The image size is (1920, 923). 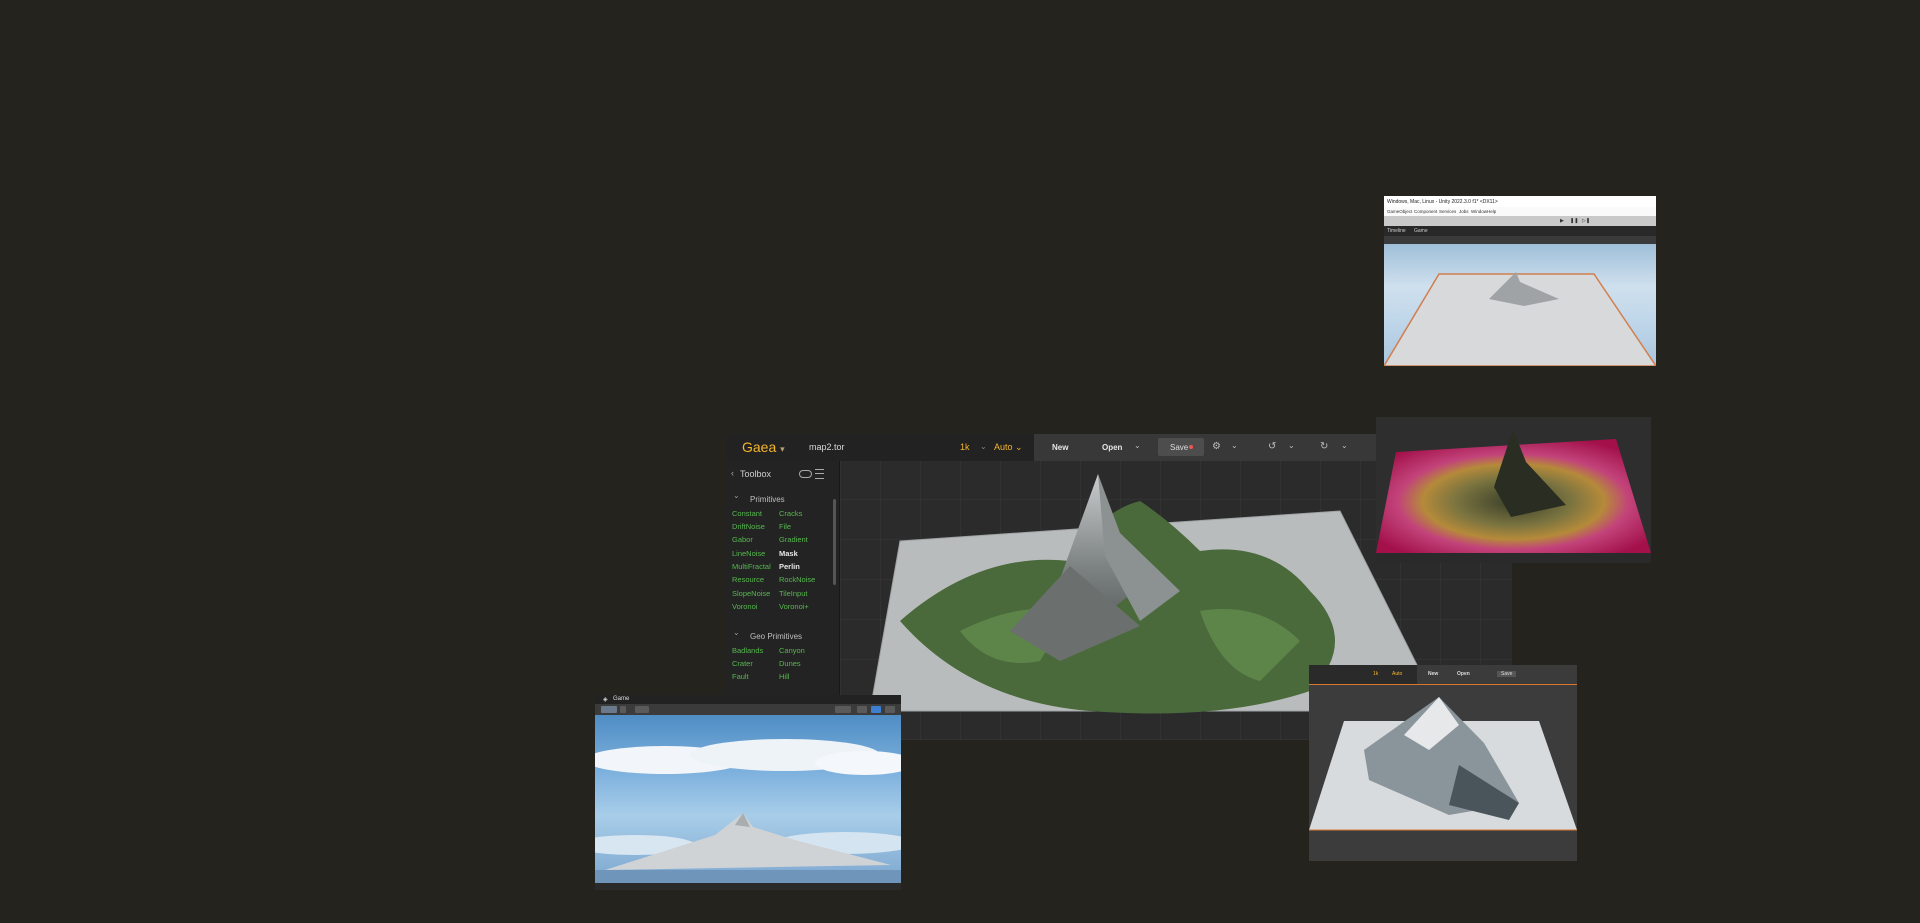 What do you see at coordinates (1324, 446) in the screenshot?
I see `redo-icon: ↻` at bounding box center [1324, 446].